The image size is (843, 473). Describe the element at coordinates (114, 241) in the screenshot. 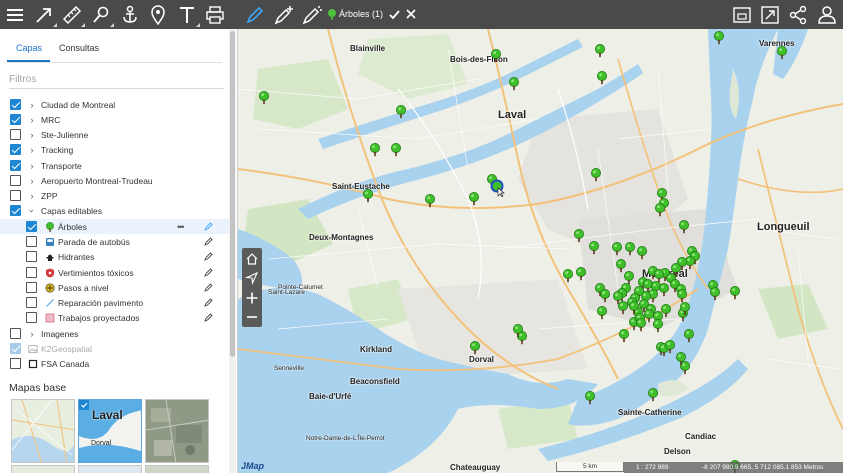

I see `layer-row-parada-autobus: Parada de autobús` at that location.